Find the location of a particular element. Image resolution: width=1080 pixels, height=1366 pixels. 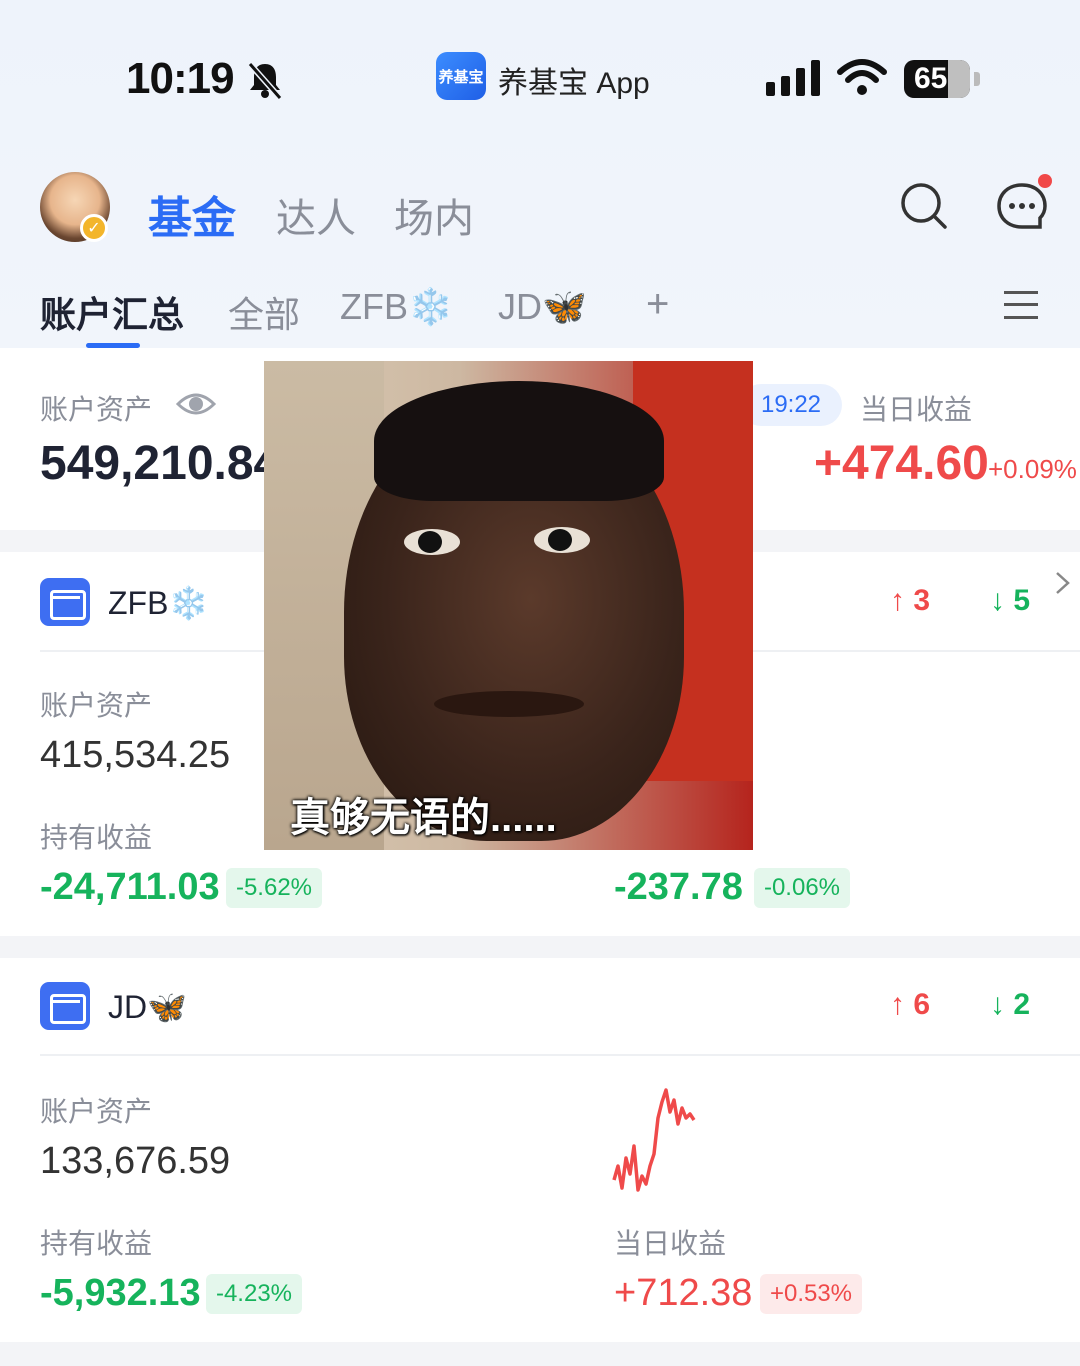

jd-down-count-value: 2 is located at coordinates (1022, 1004).